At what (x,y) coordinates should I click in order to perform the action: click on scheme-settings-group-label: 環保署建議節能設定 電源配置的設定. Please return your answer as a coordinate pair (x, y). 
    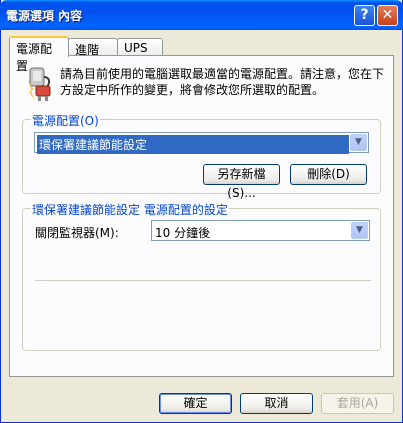
    Looking at the image, I should click on (130, 209).